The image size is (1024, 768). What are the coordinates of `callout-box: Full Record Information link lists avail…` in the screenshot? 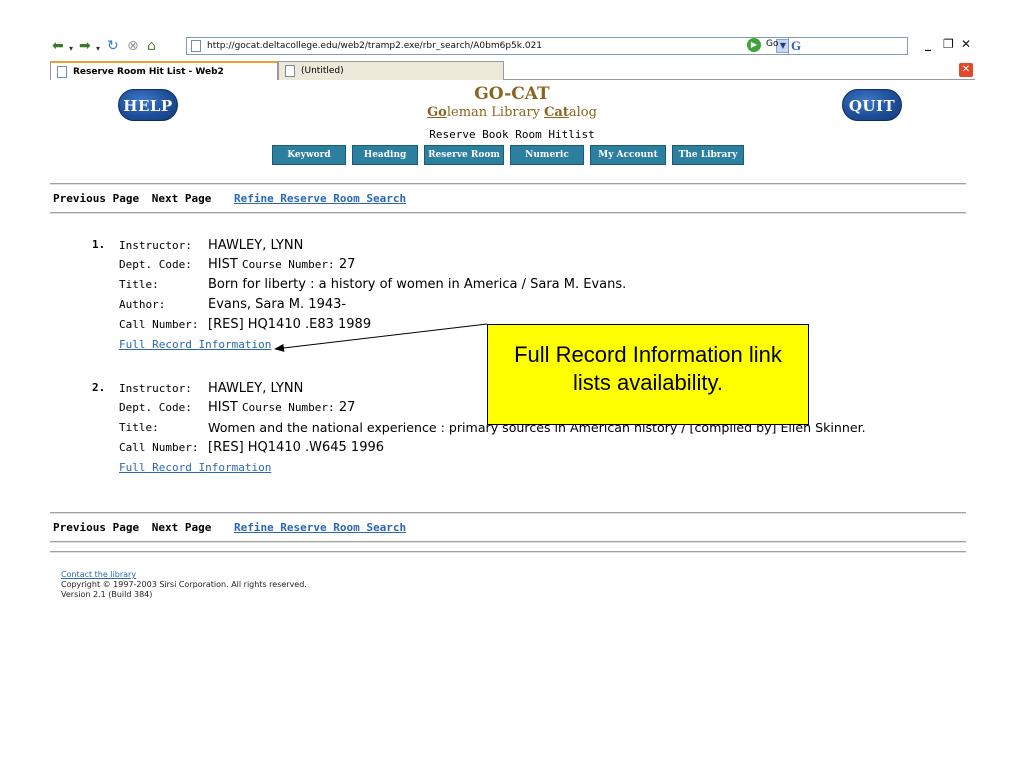 It's located at (648, 374).